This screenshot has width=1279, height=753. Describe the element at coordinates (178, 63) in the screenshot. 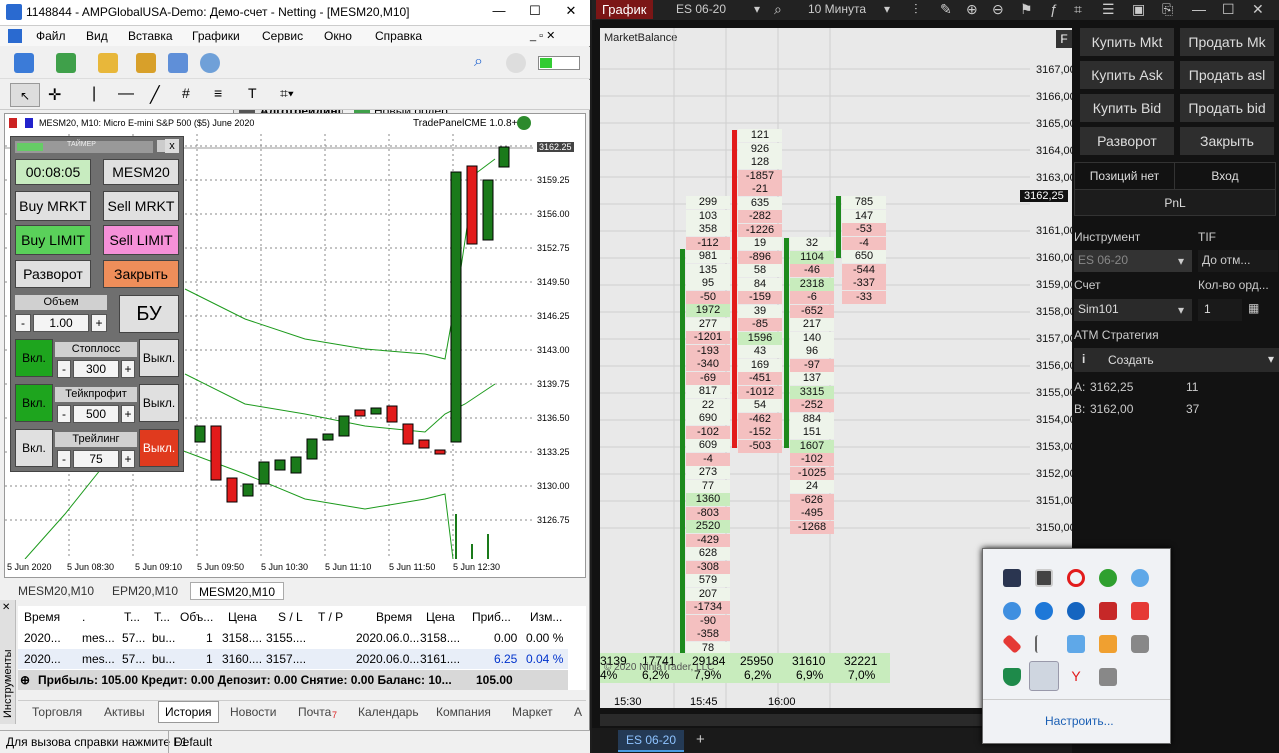

I see `navigator-icon` at that location.